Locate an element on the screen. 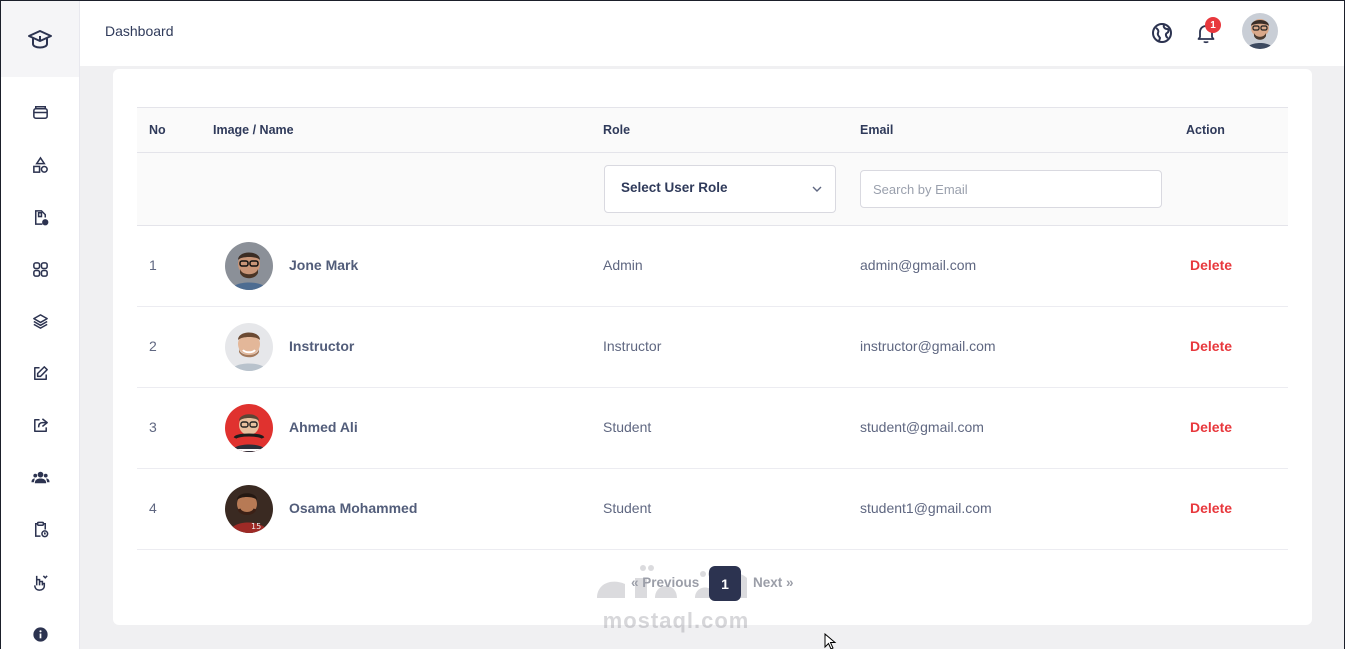 Image resolution: width=1345 pixels, height=649 pixels. table-header: No Image / Name Role Email Action is located at coordinates (712, 130).